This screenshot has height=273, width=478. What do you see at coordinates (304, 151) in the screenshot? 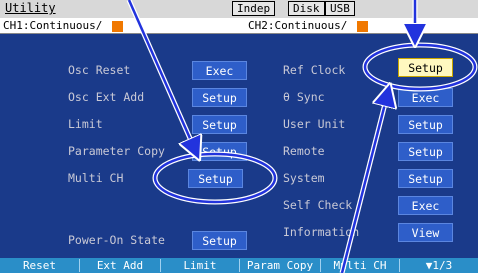
I see `remote-label: Remote` at bounding box center [304, 151].